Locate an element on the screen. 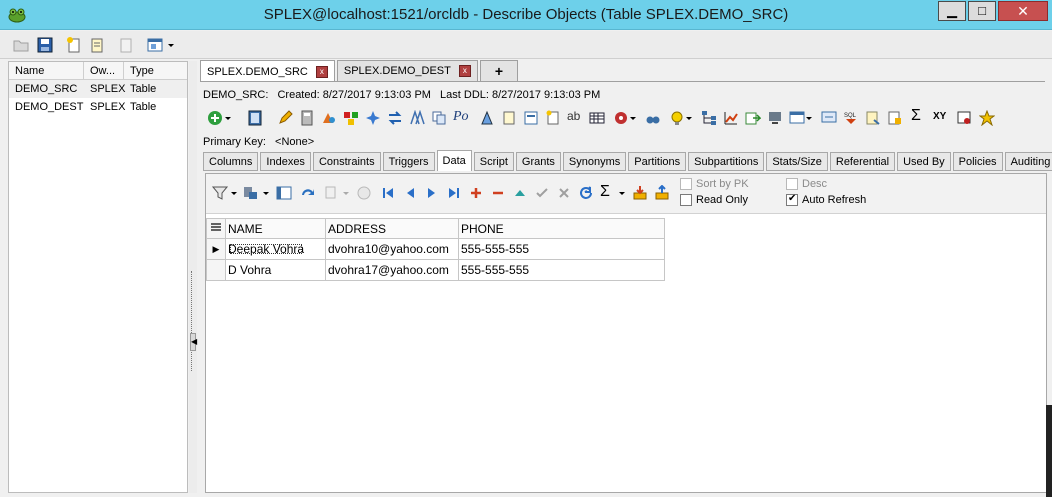 This screenshot has width=1052, height=497. read-only-option: Read Only is located at coordinates (714, 200).